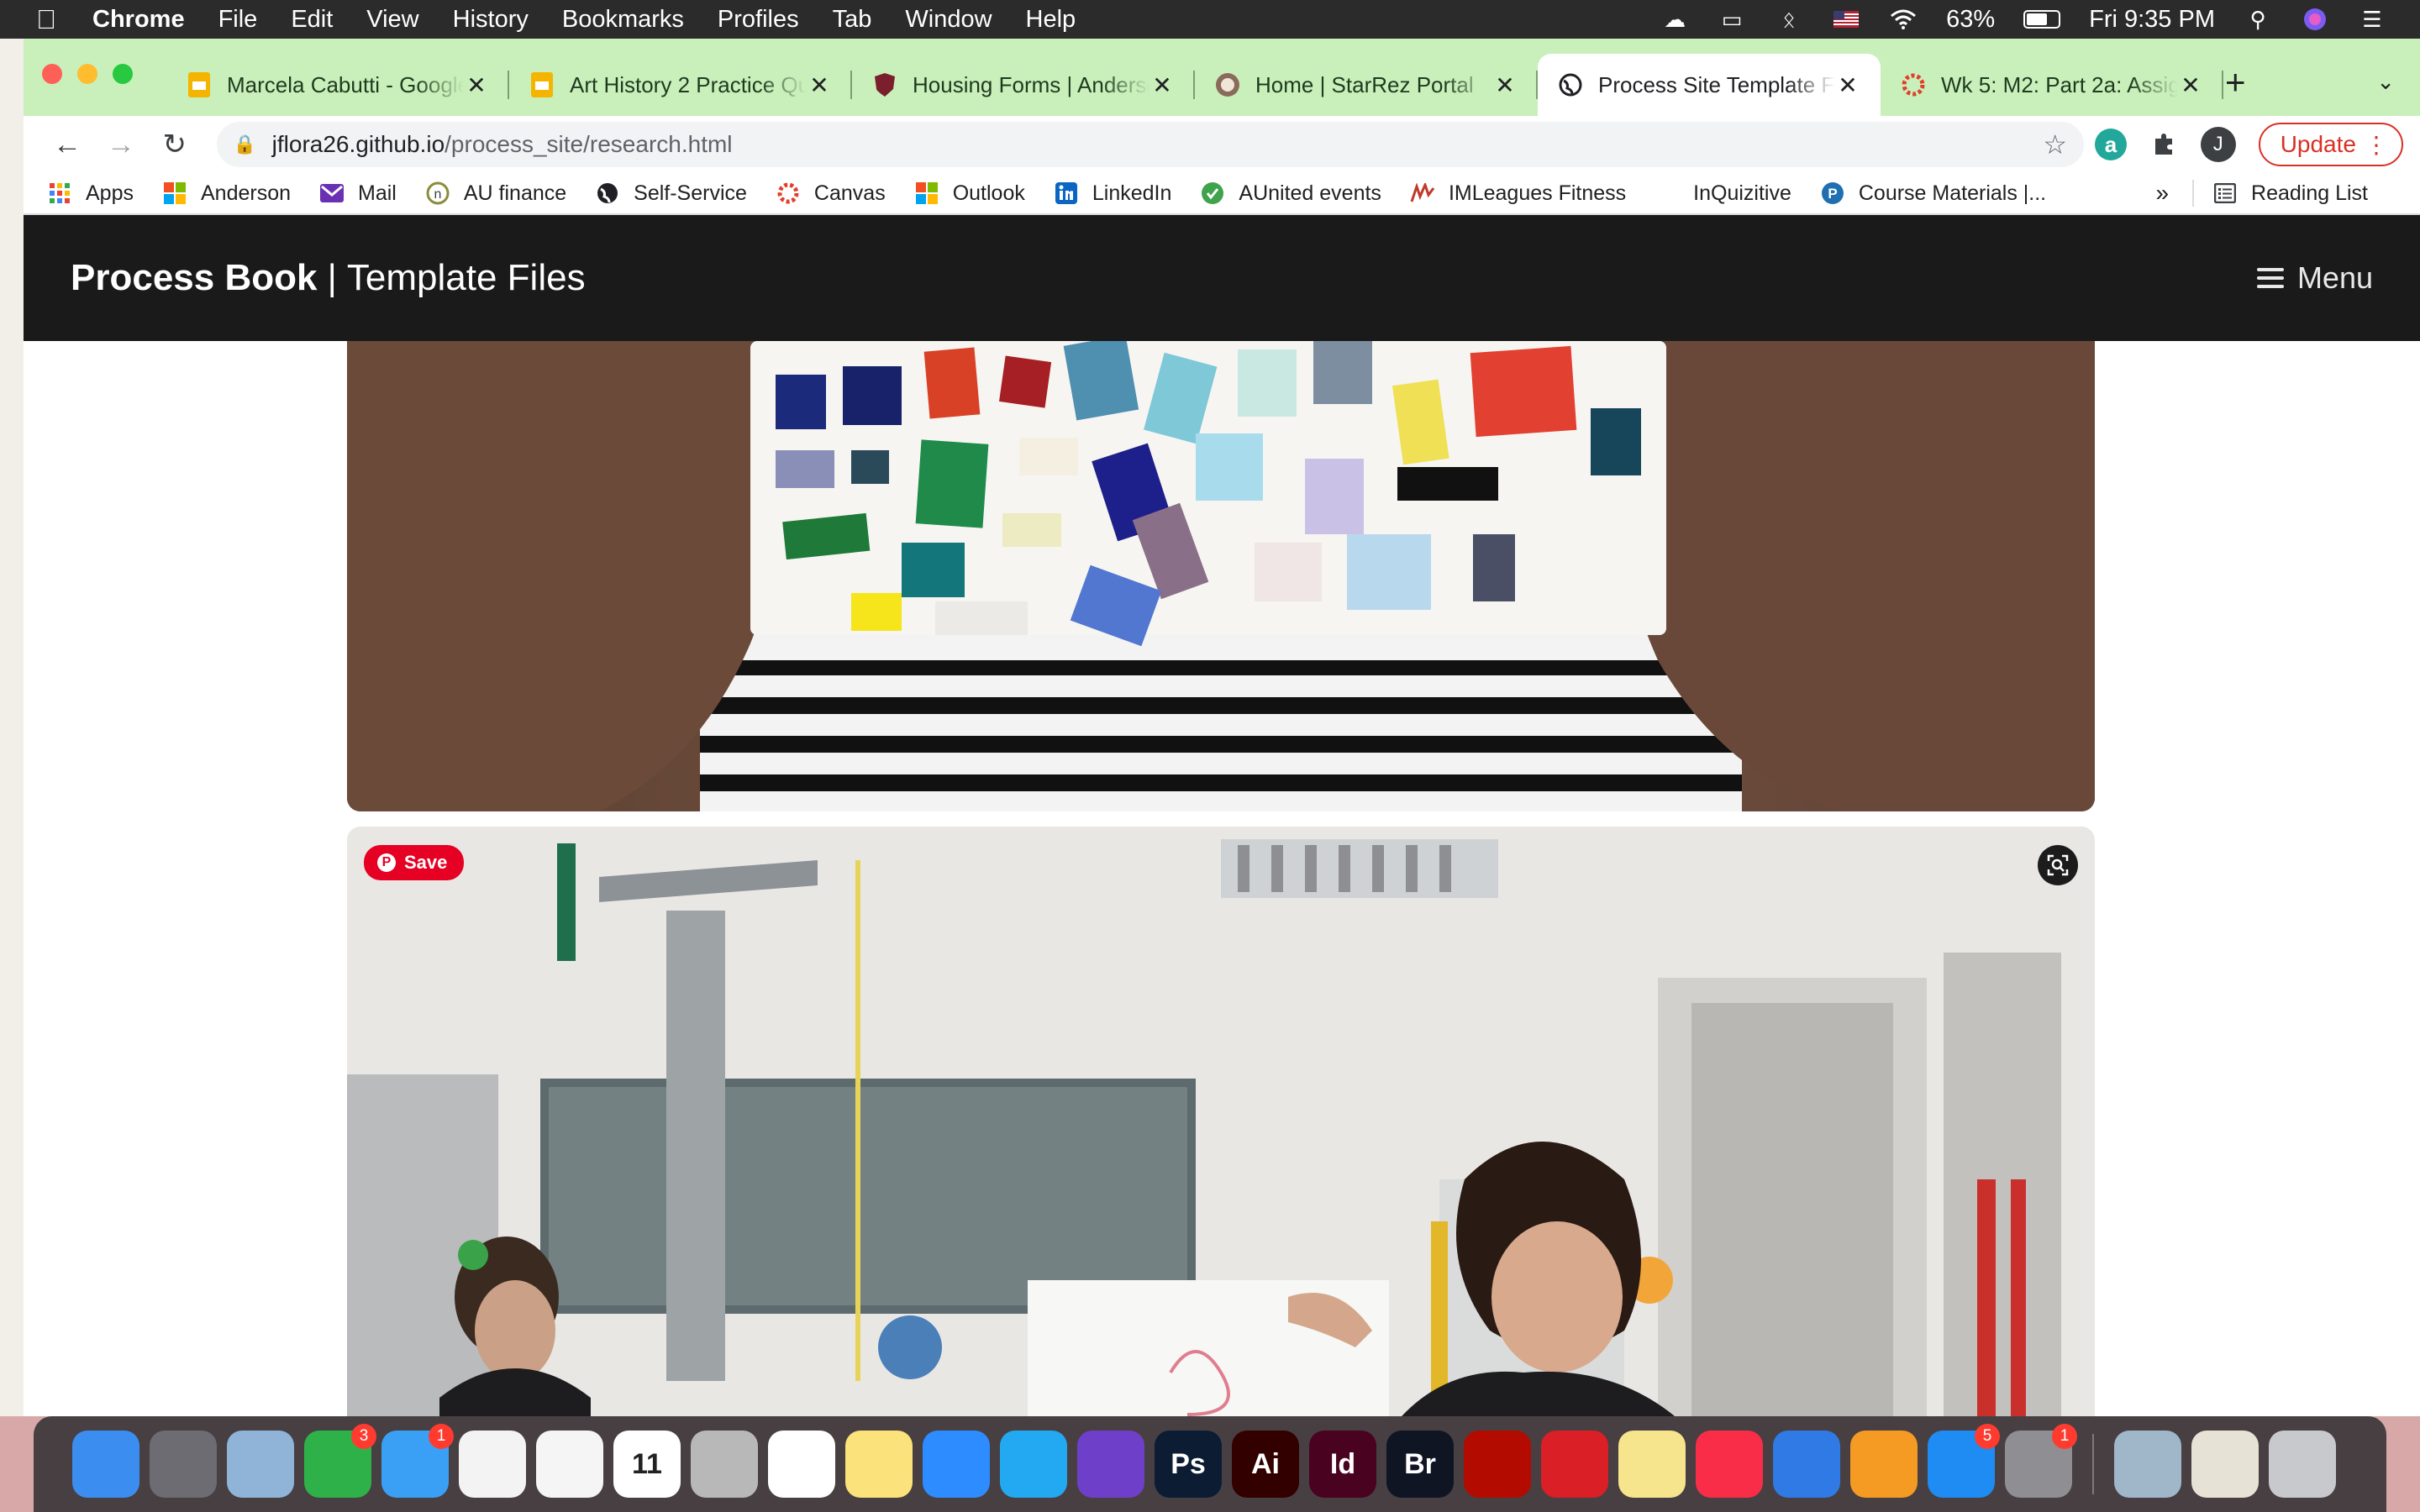  I want to click on tab-marcela-cabutti: Marcela Cabutti - Google Slides ✕, so click(337, 85).